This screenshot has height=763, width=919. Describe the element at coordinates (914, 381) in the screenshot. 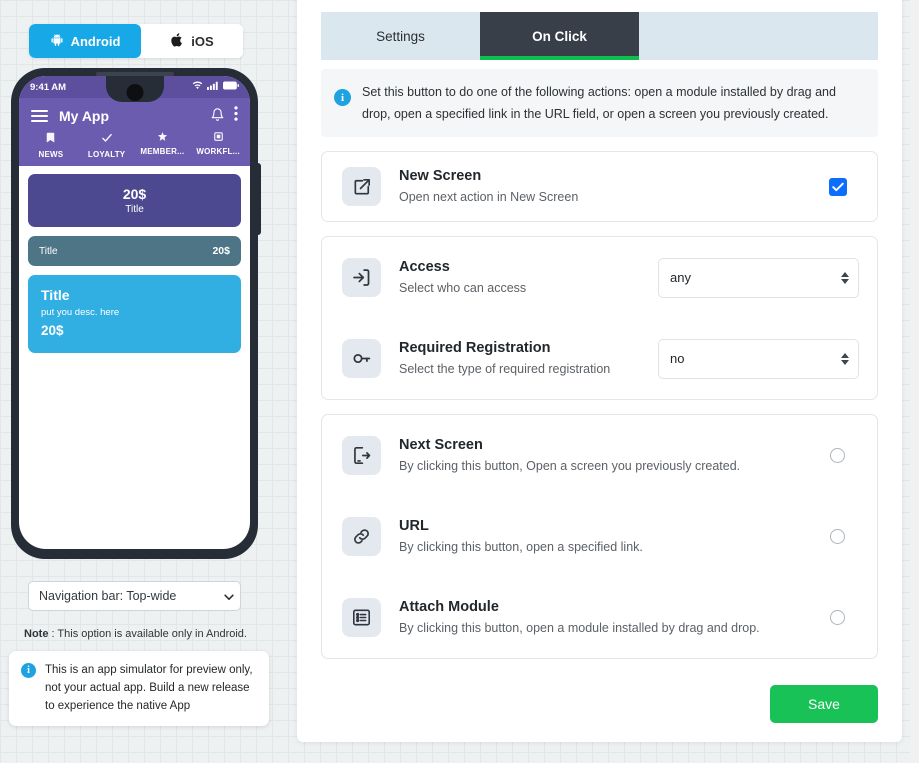

I see `page-scrollbar` at that location.